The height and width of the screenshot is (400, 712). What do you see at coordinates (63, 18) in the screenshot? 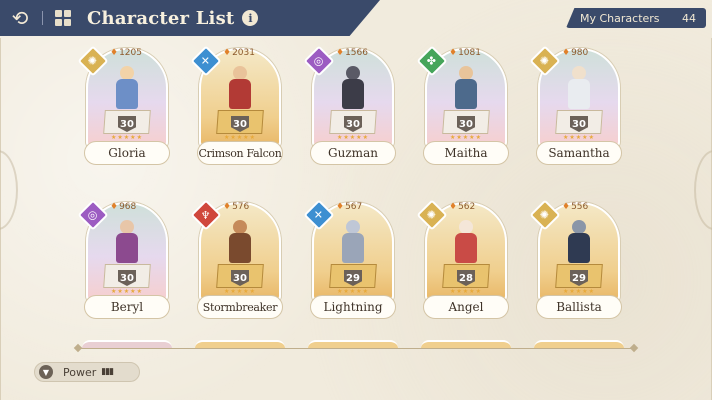
I see `grid-home-icon` at bounding box center [63, 18].